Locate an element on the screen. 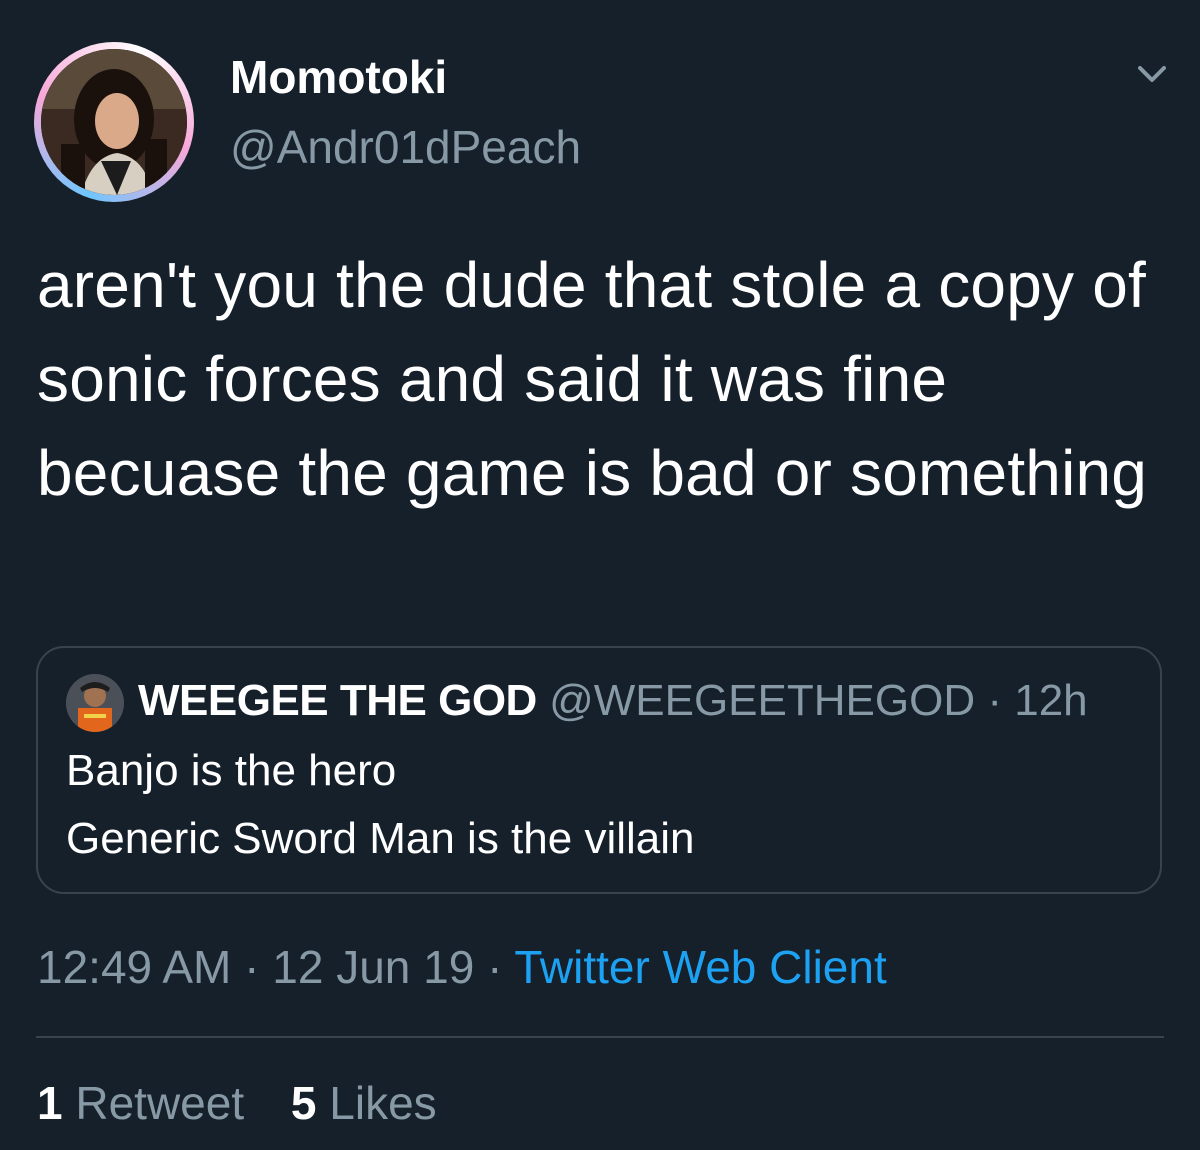  quoted-profile-photo-icon is located at coordinates (95, 703).